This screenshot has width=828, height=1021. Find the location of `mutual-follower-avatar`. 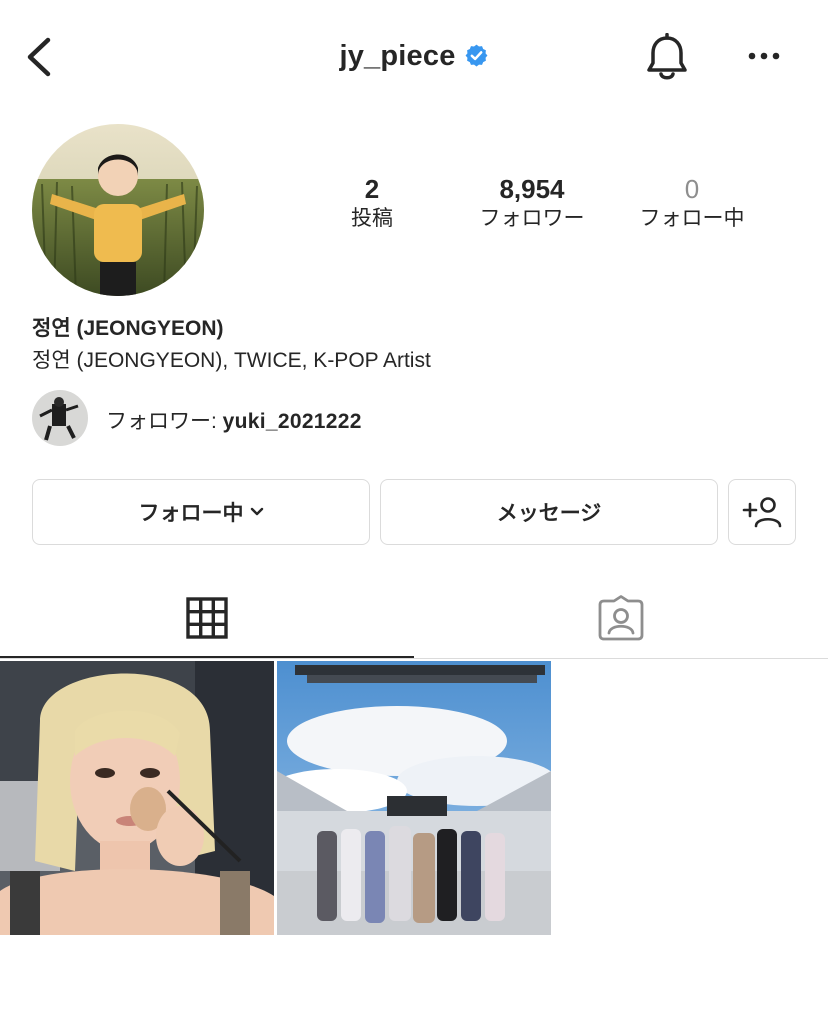

mutual-follower-avatar is located at coordinates (60, 418).